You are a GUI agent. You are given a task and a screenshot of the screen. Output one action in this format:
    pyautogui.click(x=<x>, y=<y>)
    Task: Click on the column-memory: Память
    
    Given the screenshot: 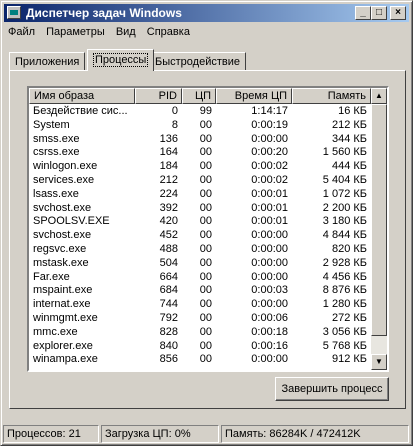 What is the action you would take?
    pyautogui.click(x=331, y=96)
    